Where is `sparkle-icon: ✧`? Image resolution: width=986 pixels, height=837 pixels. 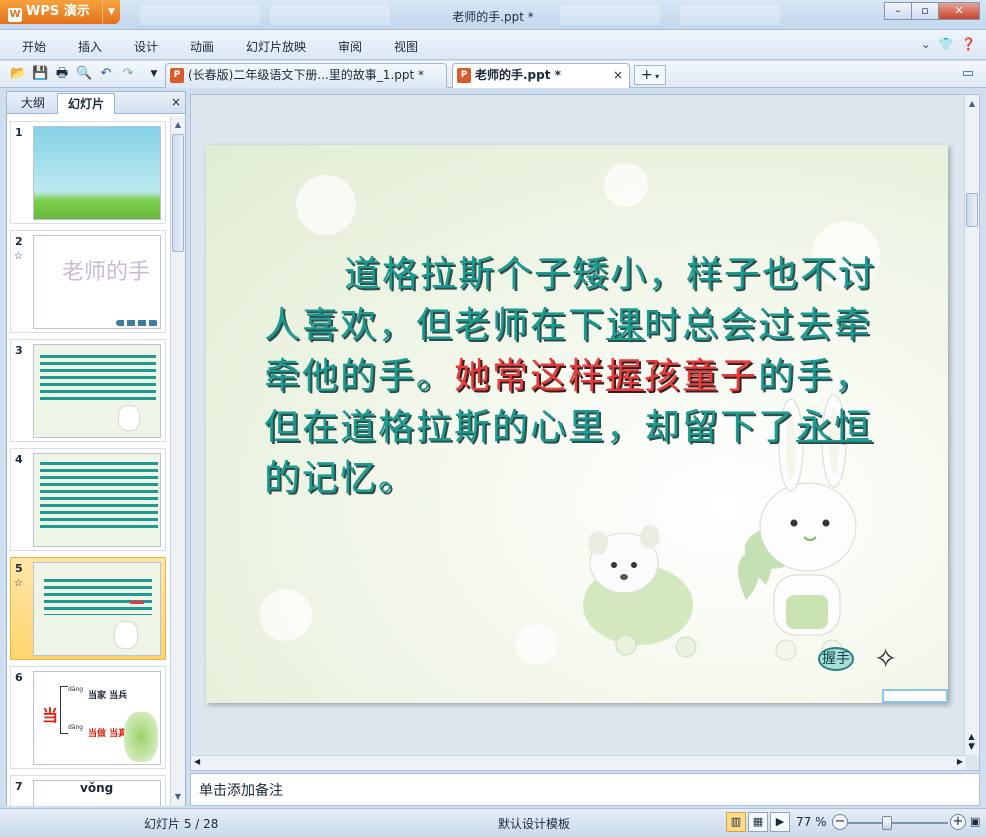 sparkle-icon: ✧ is located at coordinates (886, 658).